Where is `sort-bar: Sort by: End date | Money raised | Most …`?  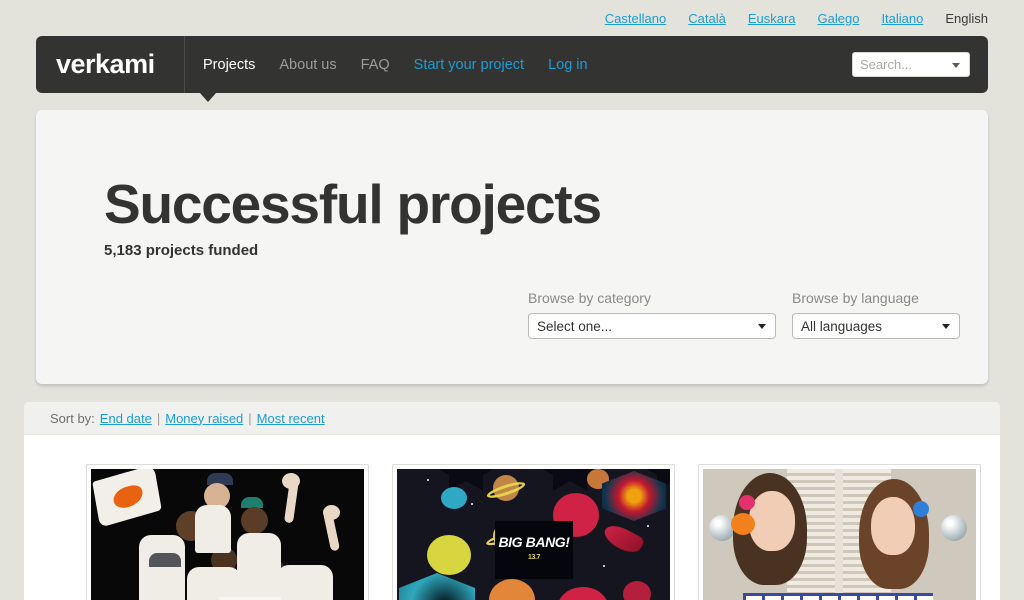 sort-bar: Sort by: End date | Money raised | Most … is located at coordinates (512, 418).